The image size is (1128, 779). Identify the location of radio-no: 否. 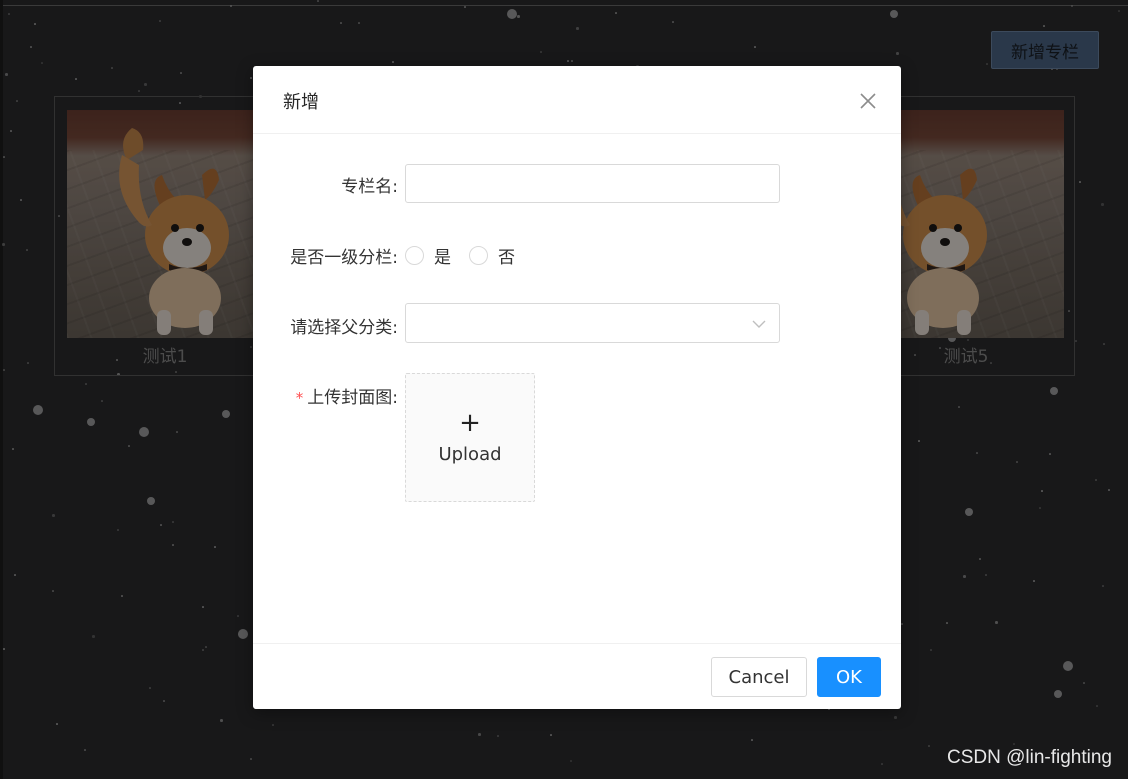
(492, 255).